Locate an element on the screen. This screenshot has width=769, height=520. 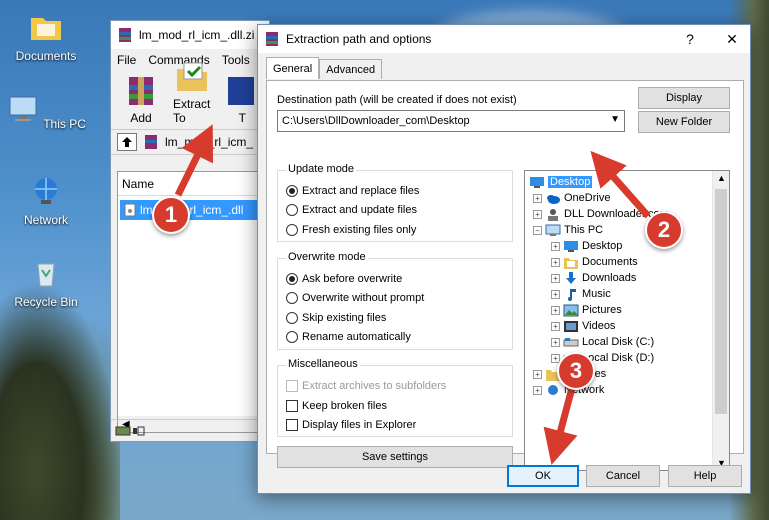
dialog-tabs: General Advanced is located at coordinates (324, 68).